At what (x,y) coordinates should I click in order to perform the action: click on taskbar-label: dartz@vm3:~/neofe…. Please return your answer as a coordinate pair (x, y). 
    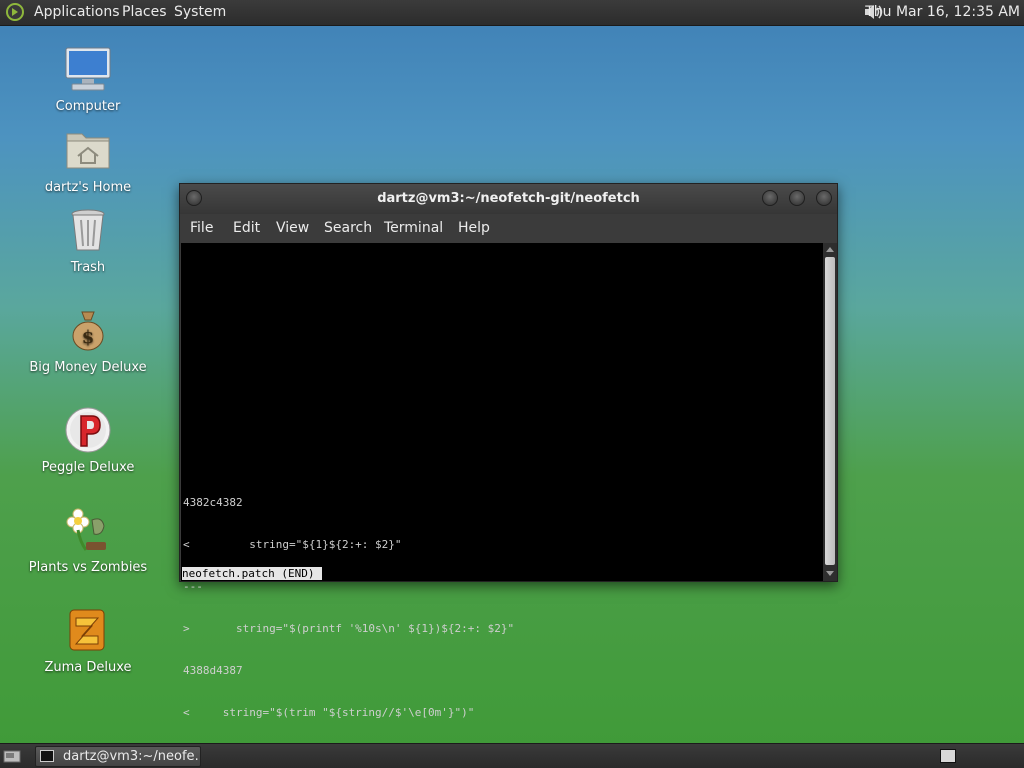
    Looking at the image, I should click on (132, 756).